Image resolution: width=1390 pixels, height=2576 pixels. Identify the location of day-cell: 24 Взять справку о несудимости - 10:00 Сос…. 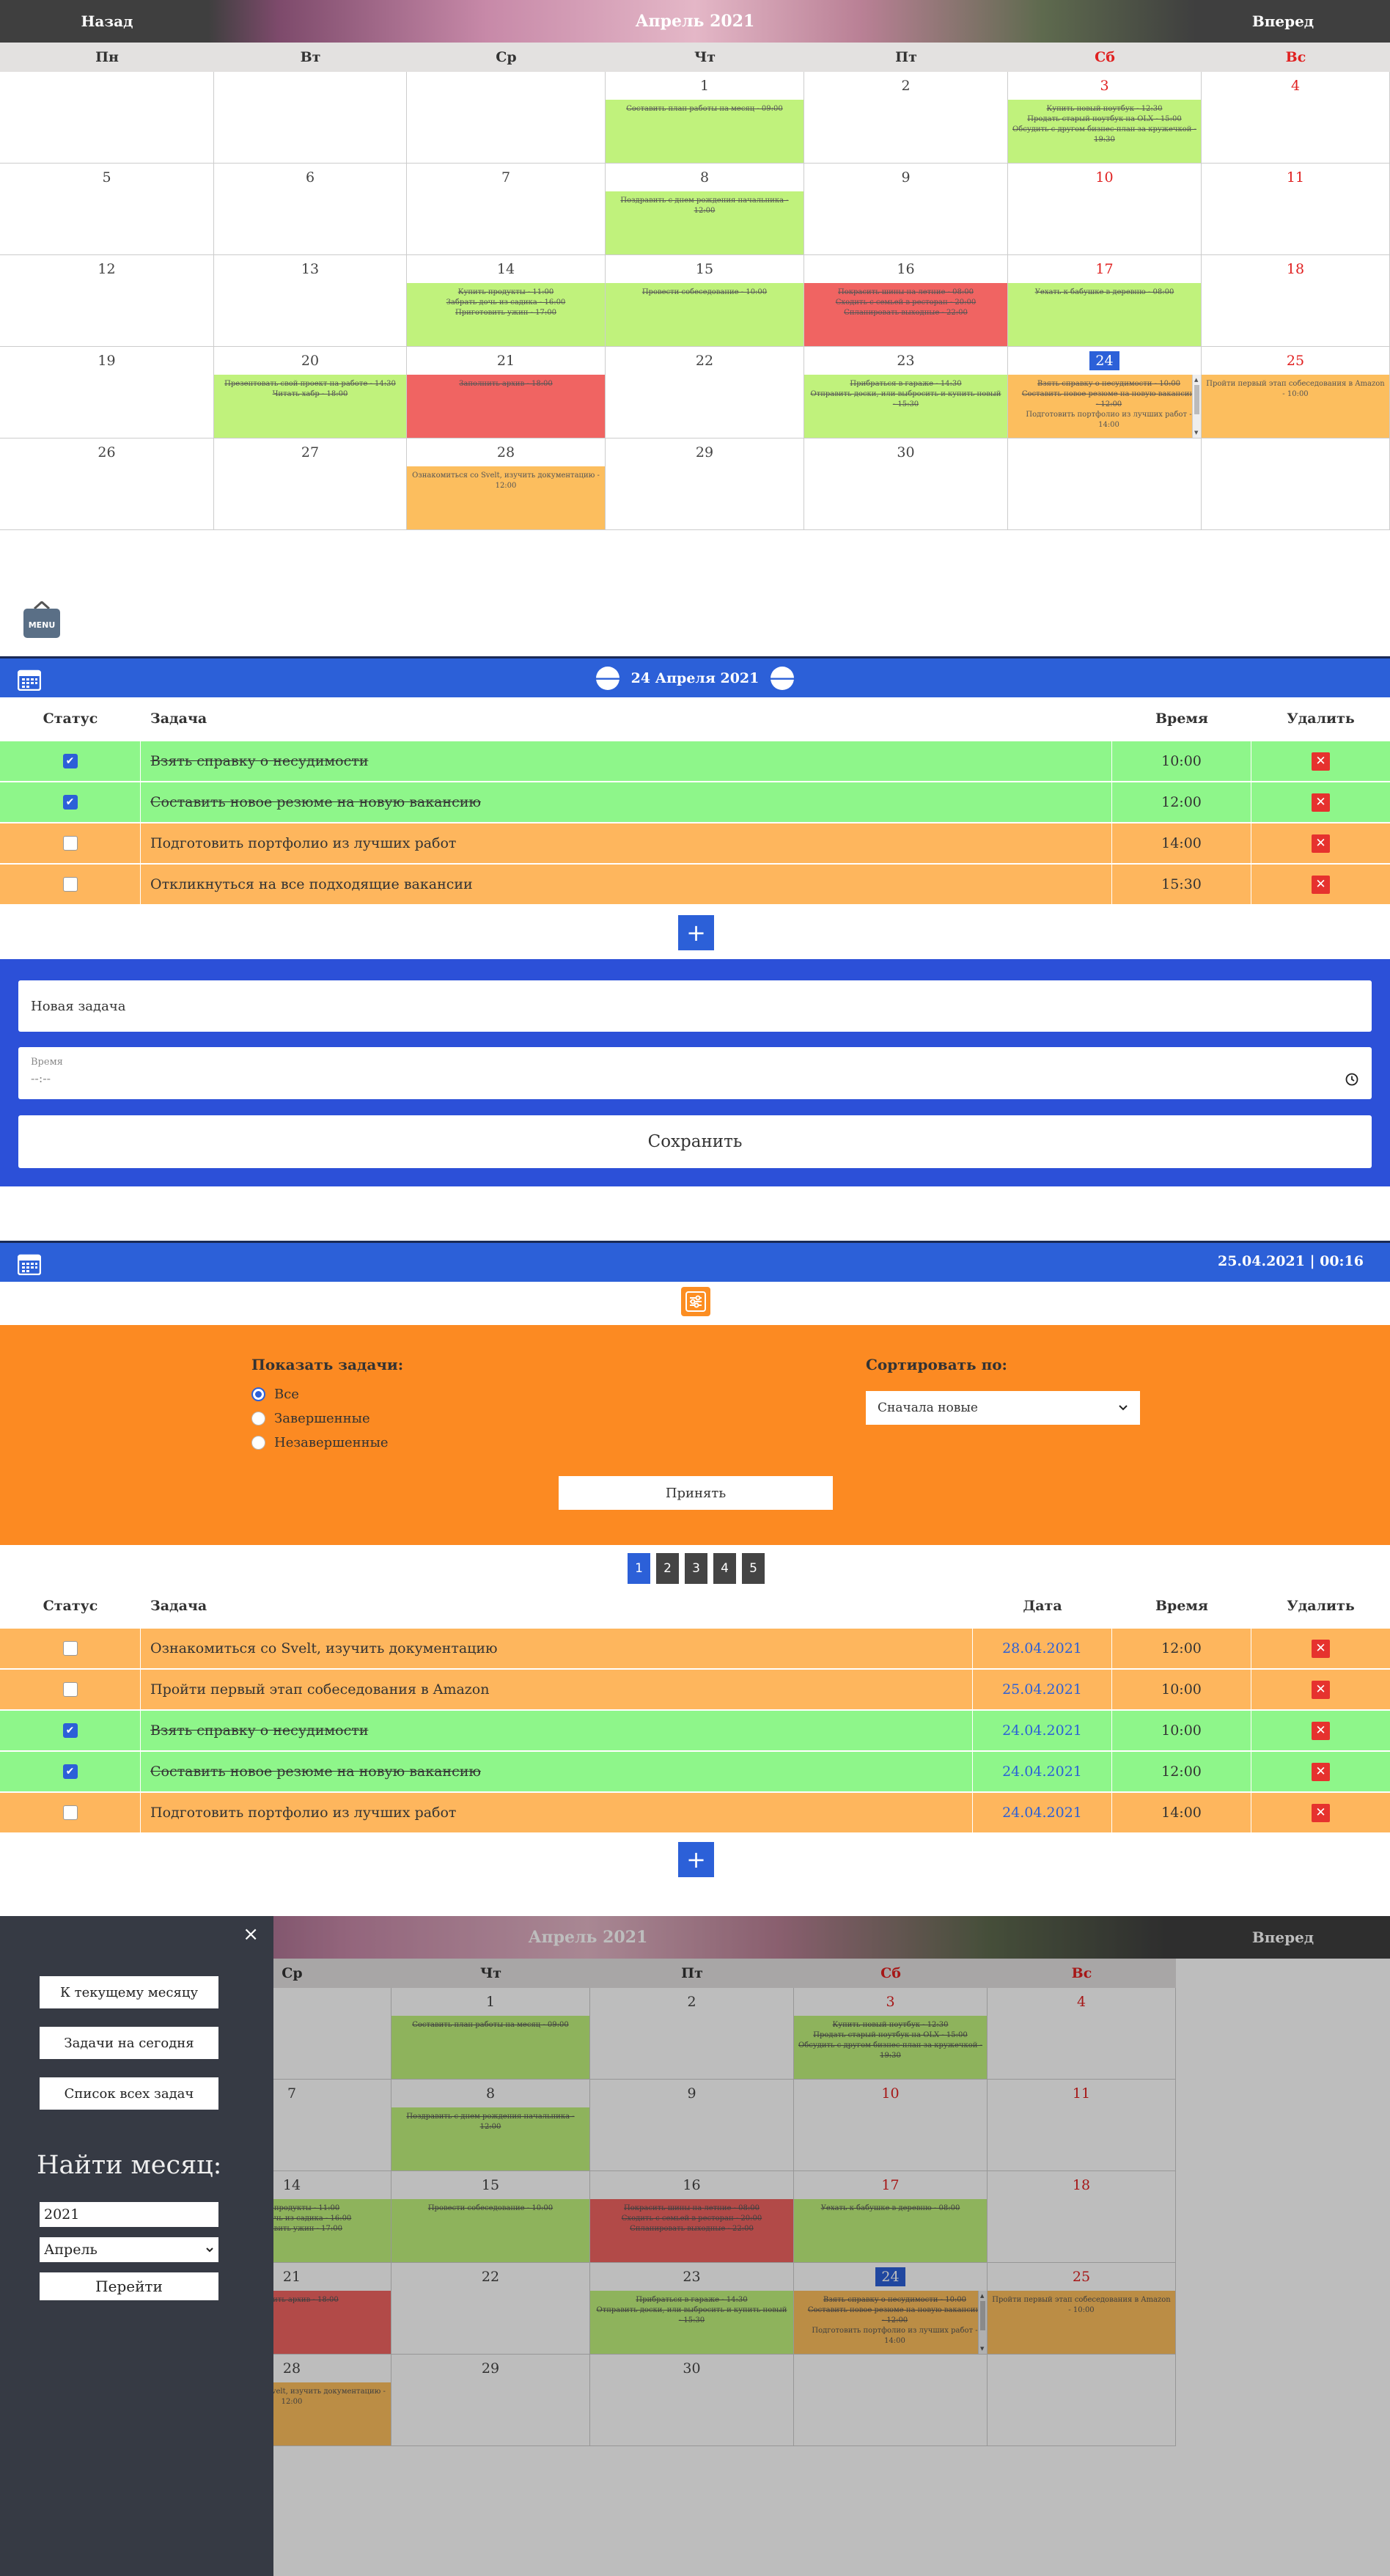
(1105, 393).